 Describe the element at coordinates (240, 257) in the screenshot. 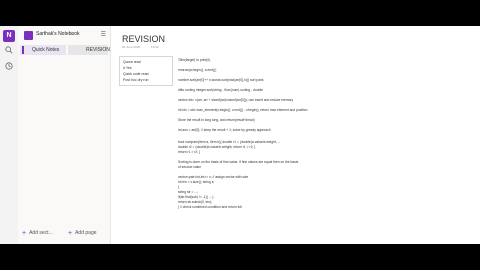

I see `letterbox-bottom` at that location.